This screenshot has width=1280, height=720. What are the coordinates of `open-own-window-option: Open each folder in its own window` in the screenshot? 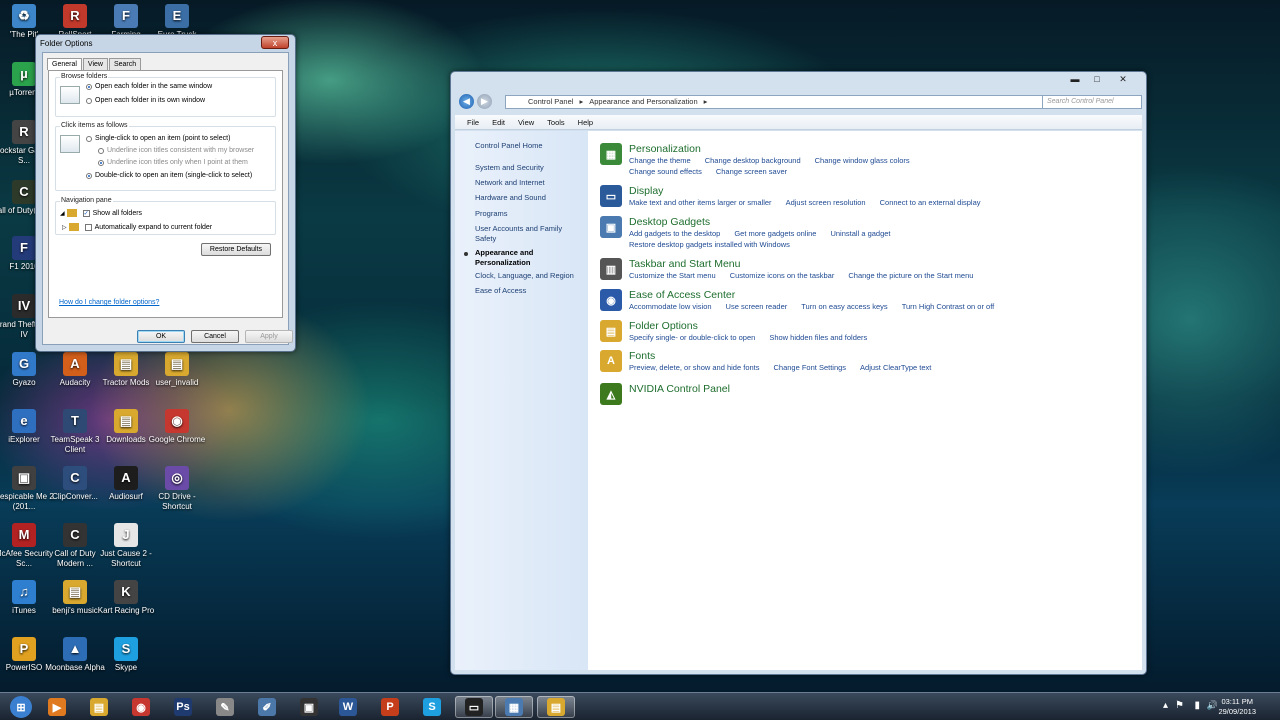 It's located at (145, 100).